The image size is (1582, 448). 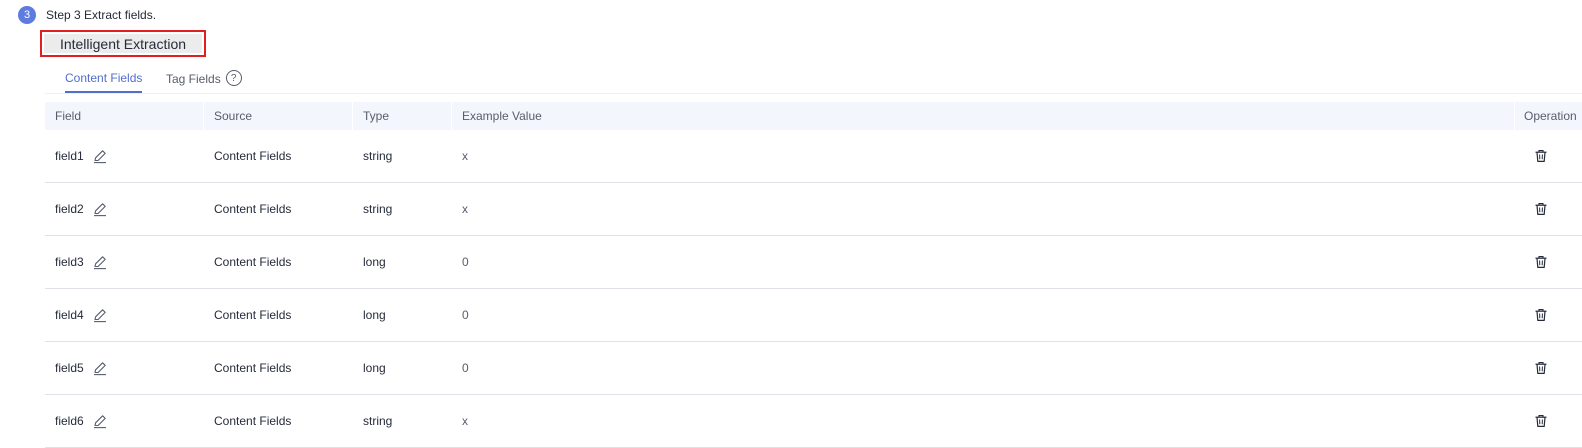 I want to click on field-name: field1, so click(x=69, y=156).